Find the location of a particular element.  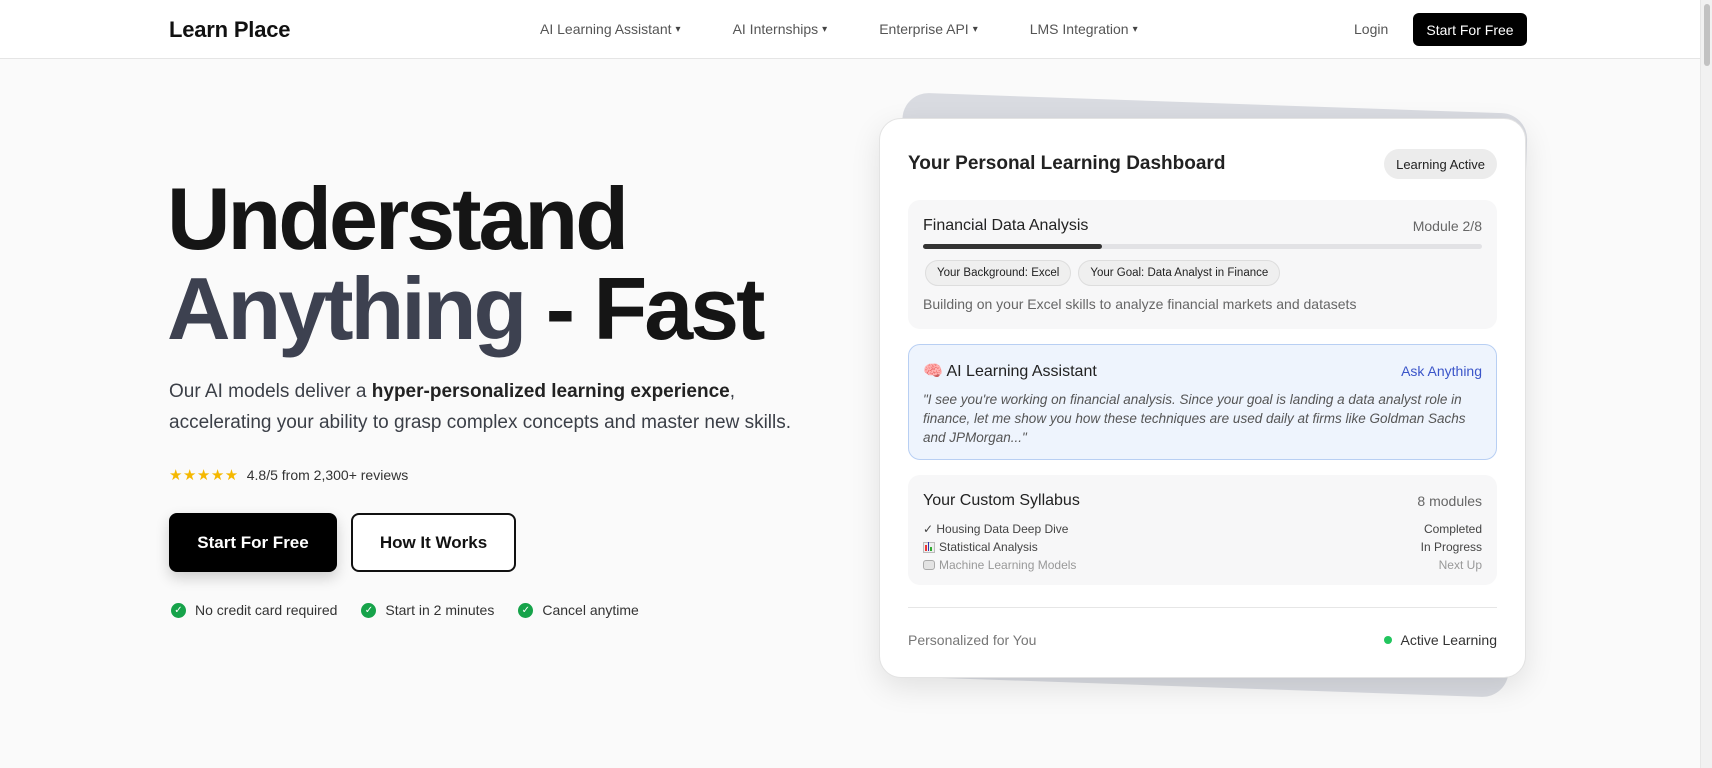

goal-chip: Your Goal: Data Analyst in Finance is located at coordinates (1179, 273).